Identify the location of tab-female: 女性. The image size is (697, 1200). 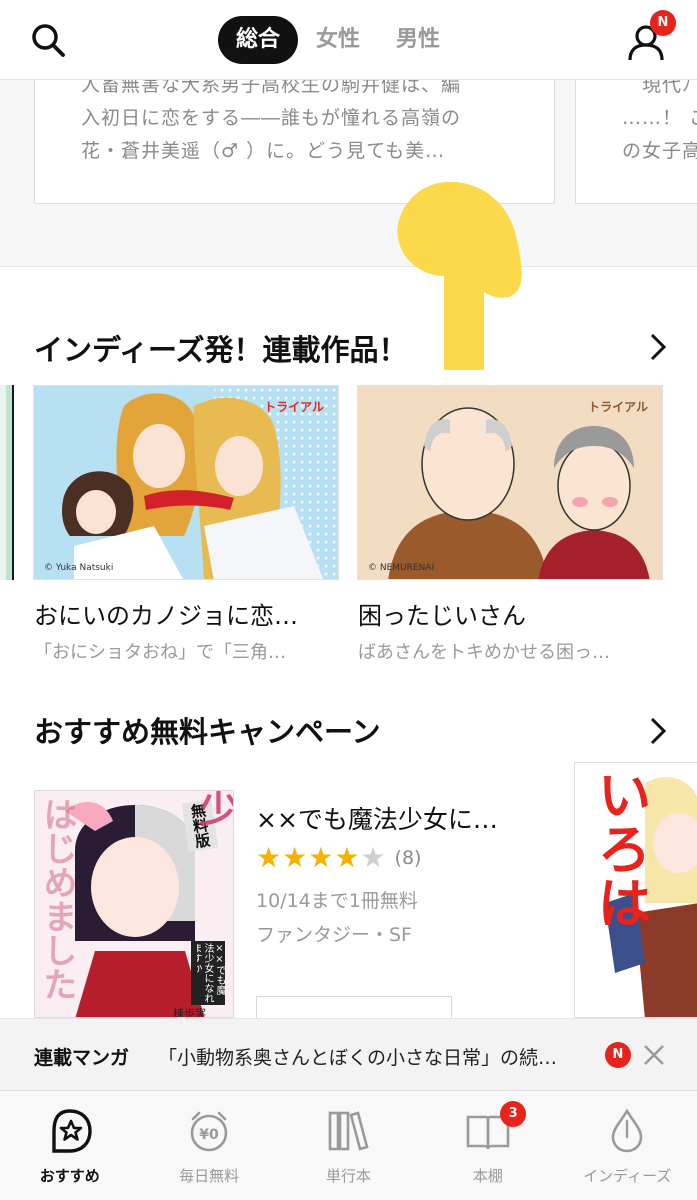
(338, 40).